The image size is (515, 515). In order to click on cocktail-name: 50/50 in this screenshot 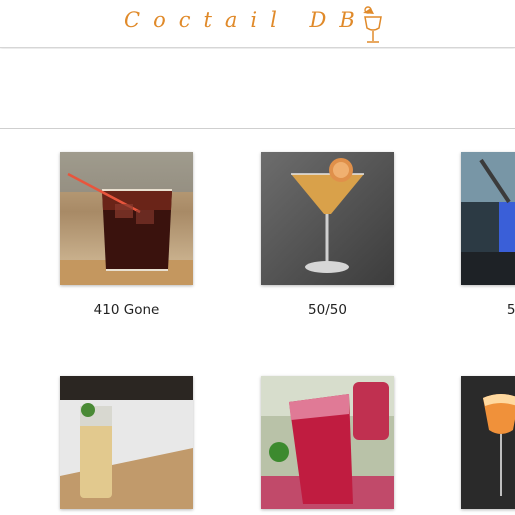, I will do `click(327, 310)`.